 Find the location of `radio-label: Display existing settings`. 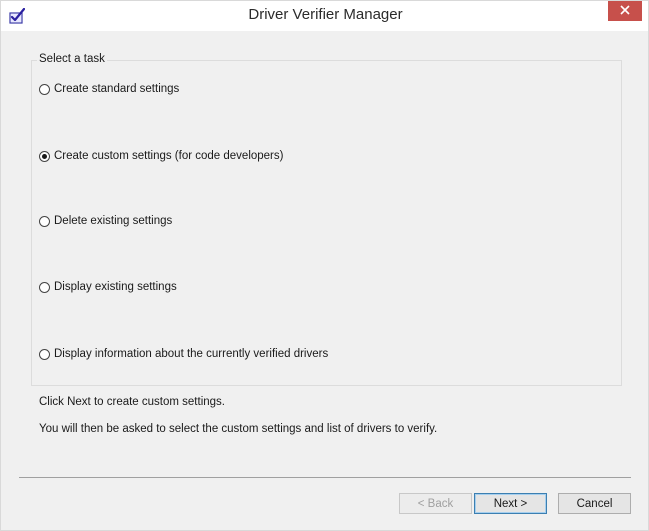

radio-label: Display existing settings is located at coordinates (115, 287).